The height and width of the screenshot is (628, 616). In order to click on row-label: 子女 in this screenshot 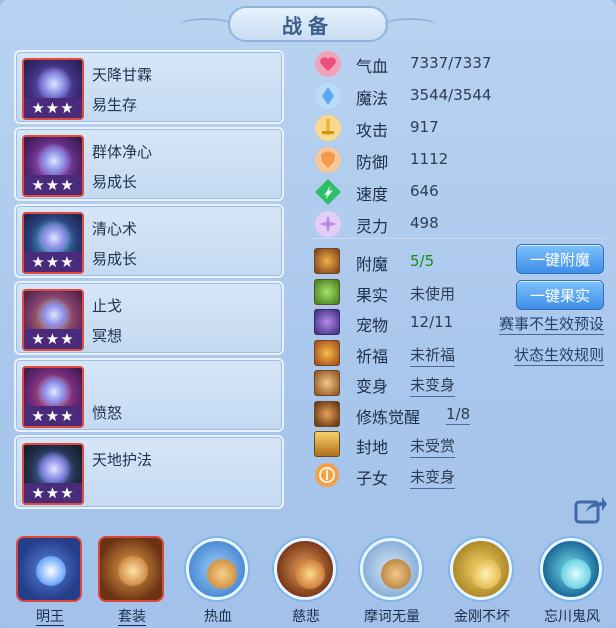, I will do `click(372, 478)`.